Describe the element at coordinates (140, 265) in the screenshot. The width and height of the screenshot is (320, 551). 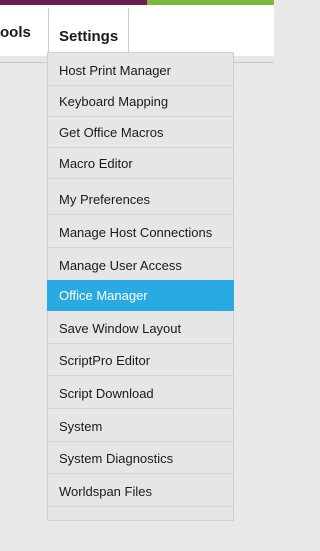
I see `menu-item-manage-user-access: Manage User Access` at that location.